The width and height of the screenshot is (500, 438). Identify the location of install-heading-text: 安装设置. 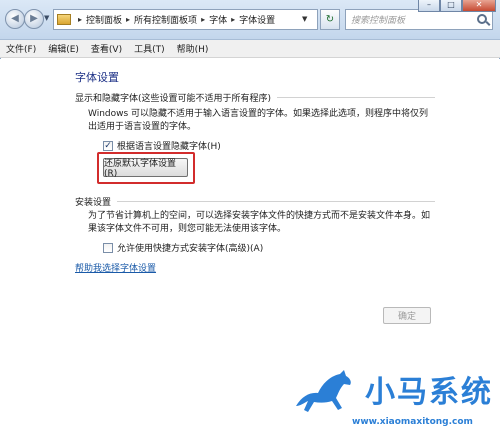
(93, 203).